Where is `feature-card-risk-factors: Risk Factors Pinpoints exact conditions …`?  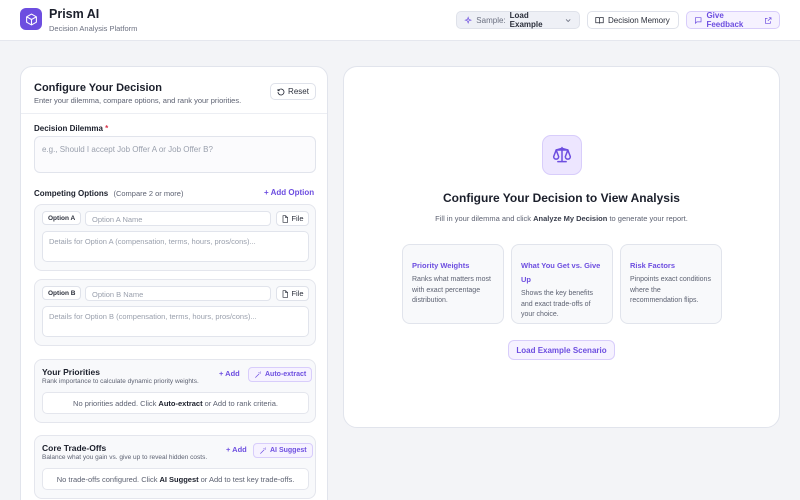 feature-card-risk-factors: Risk Factors Pinpoints exact conditions … is located at coordinates (671, 284).